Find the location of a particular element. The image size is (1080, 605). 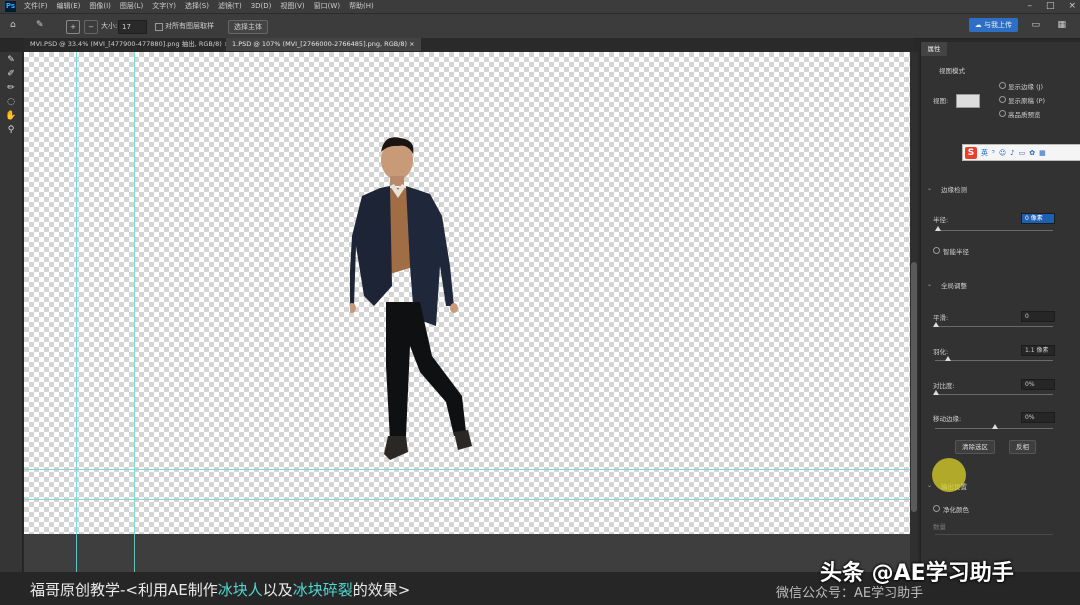

person-cutout is located at coordinates (411, 298).